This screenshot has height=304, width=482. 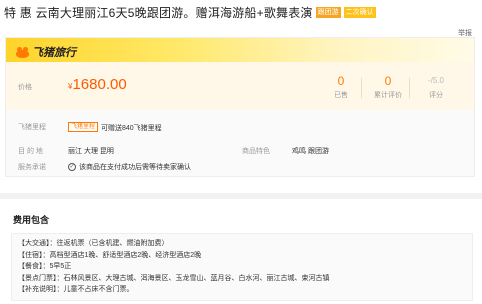 What do you see at coordinates (76, 289) in the screenshot?
I see `fees-line-notes: 【补充说明】：儿童不占床不含门票。` at bounding box center [76, 289].